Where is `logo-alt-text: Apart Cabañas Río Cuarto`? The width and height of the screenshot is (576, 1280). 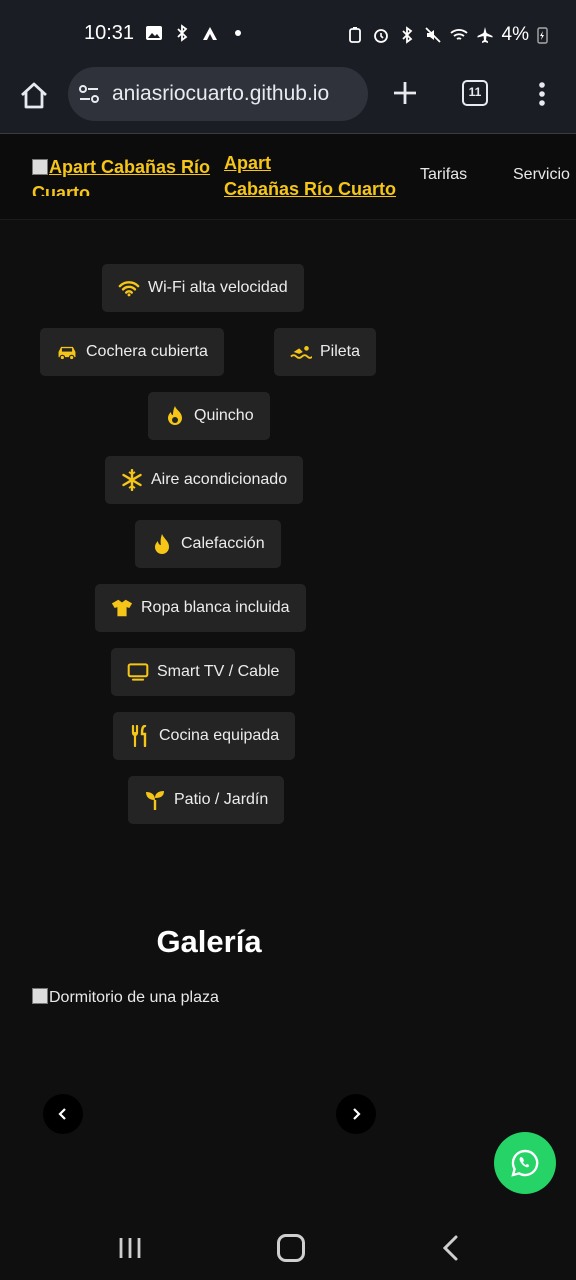 logo-alt-text: Apart Cabañas Río Cuarto is located at coordinates (121, 176).